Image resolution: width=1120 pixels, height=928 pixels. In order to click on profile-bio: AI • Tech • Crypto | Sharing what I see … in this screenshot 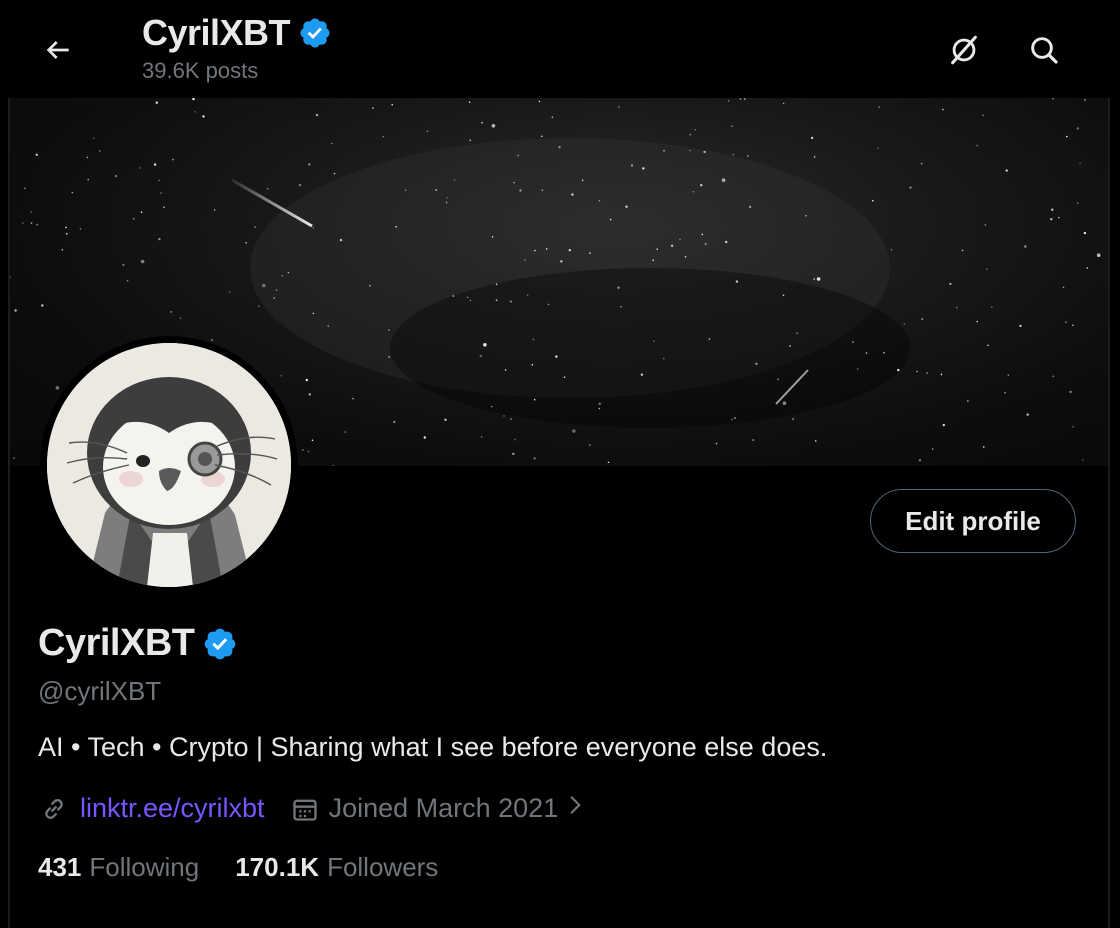, I will do `click(433, 747)`.